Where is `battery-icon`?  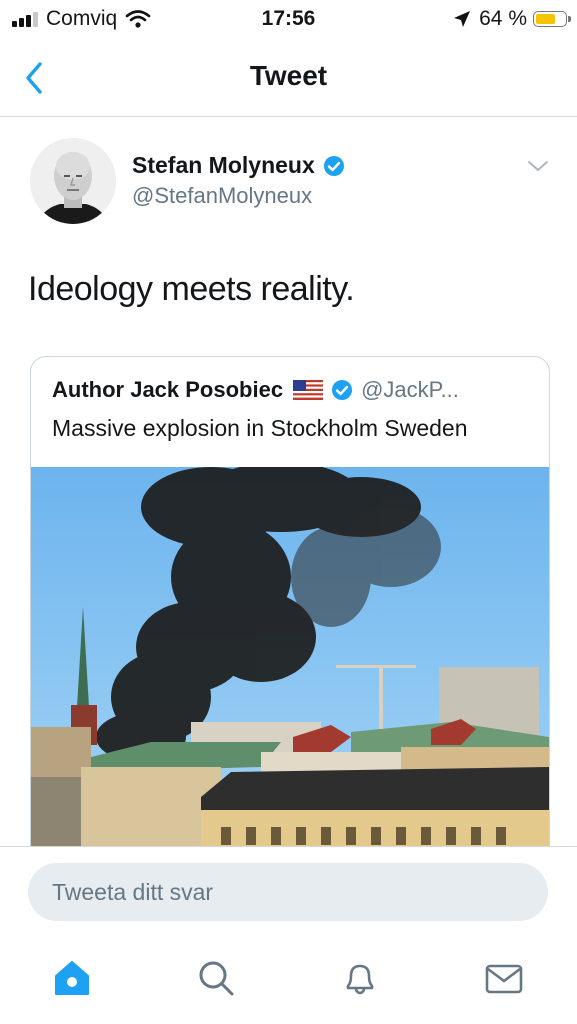
battery-icon is located at coordinates (552, 19).